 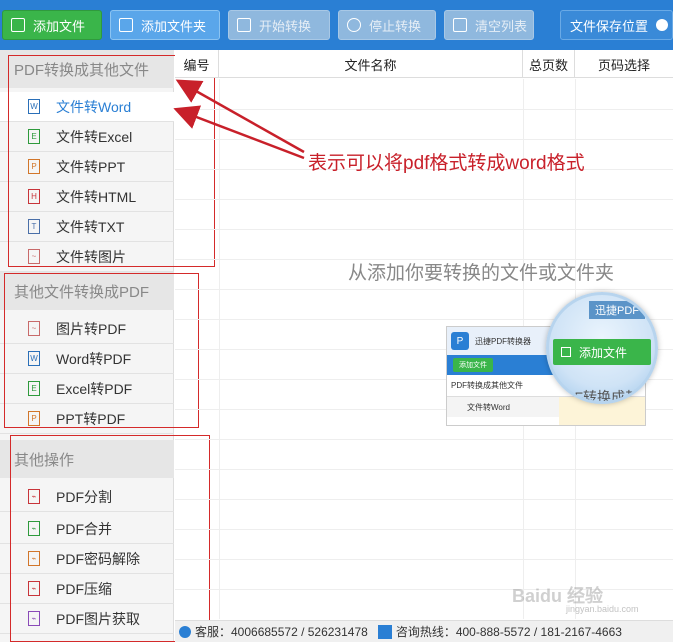 I want to click on annotation-text: 表示可以将pdf格式转成word格式, so click(x=446, y=163).